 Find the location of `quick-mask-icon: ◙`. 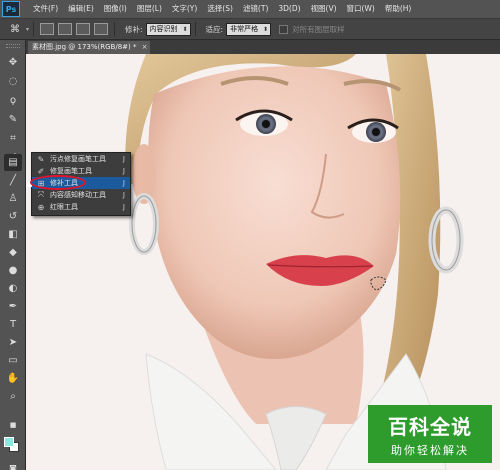

quick-mask-icon: ◙ is located at coordinates (13, 465).